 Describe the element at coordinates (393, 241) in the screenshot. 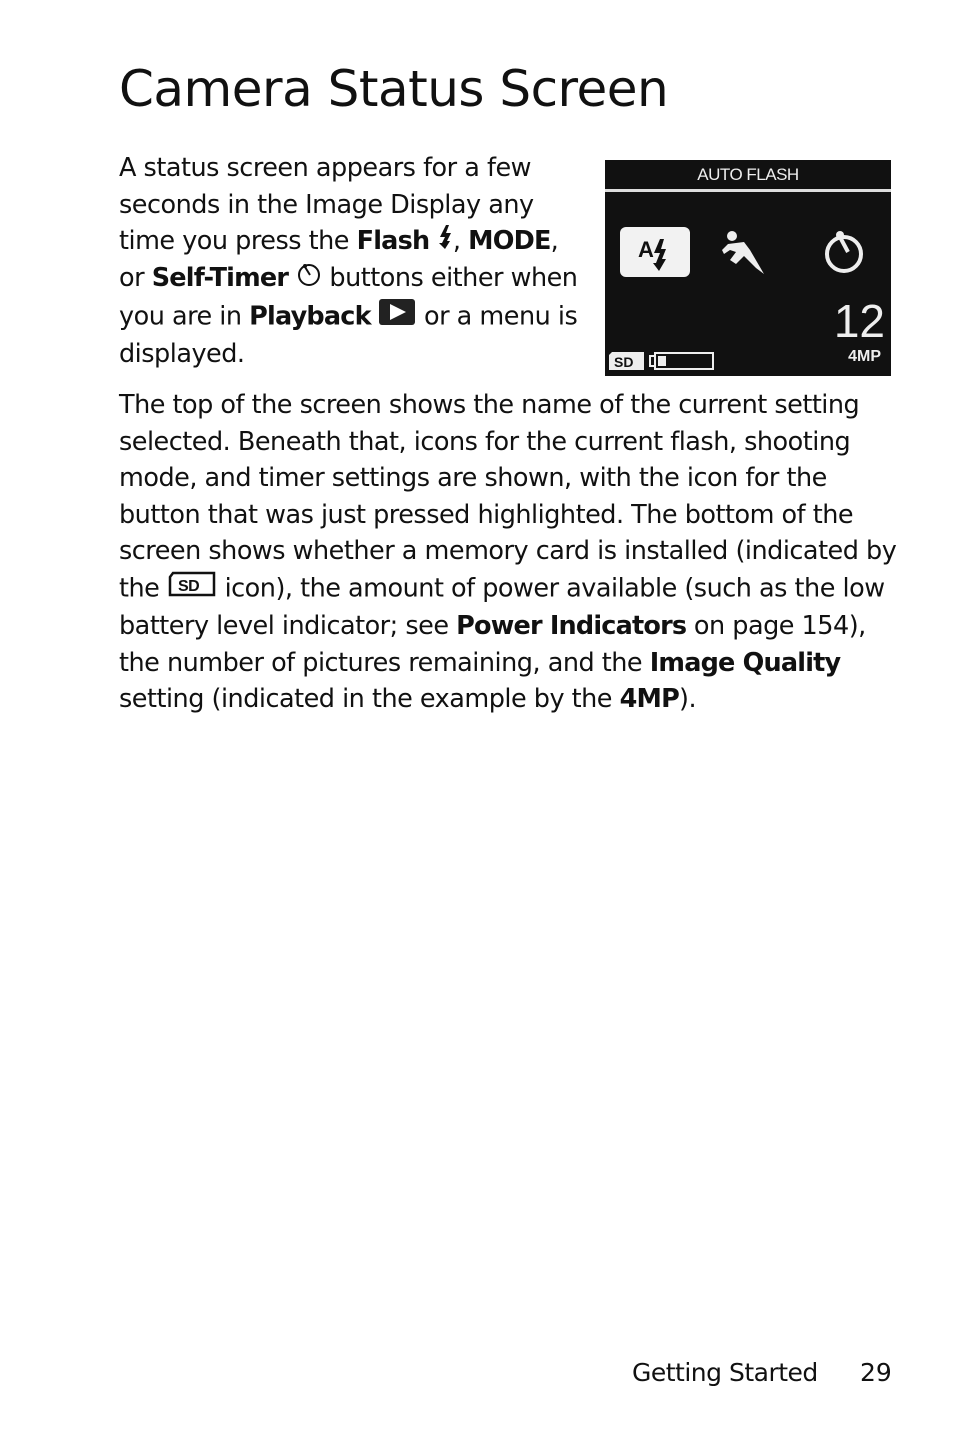

I see `flash-label: Flash` at that location.